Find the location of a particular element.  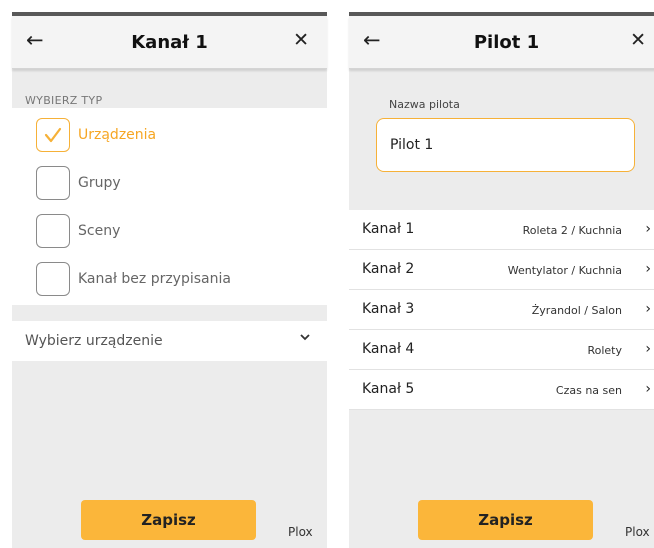

option-label: Sceny is located at coordinates (99, 231).